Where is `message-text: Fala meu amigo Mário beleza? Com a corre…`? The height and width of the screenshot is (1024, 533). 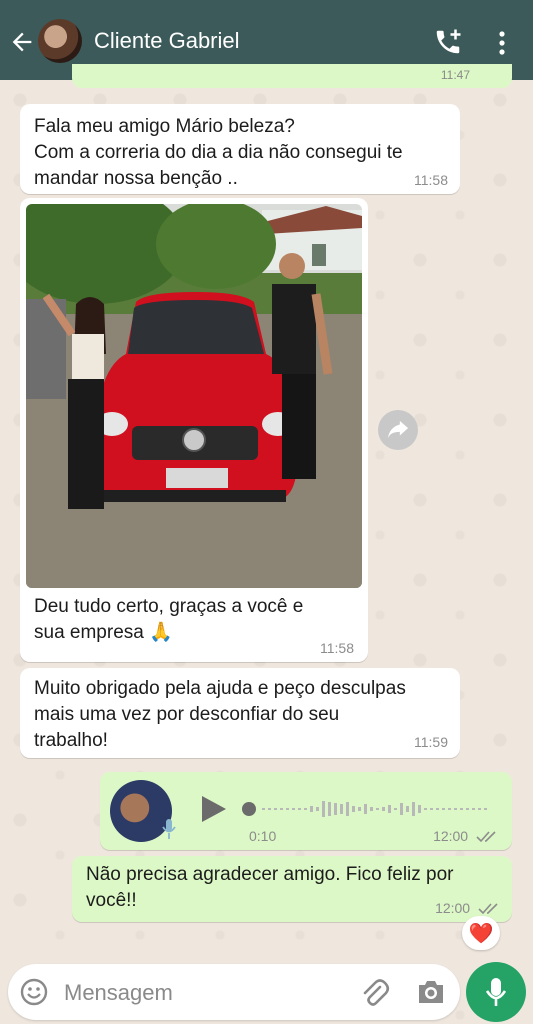
message-text: Fala meu amigo Mário beleza? Com a corre… is located at coordinates (218, 152).